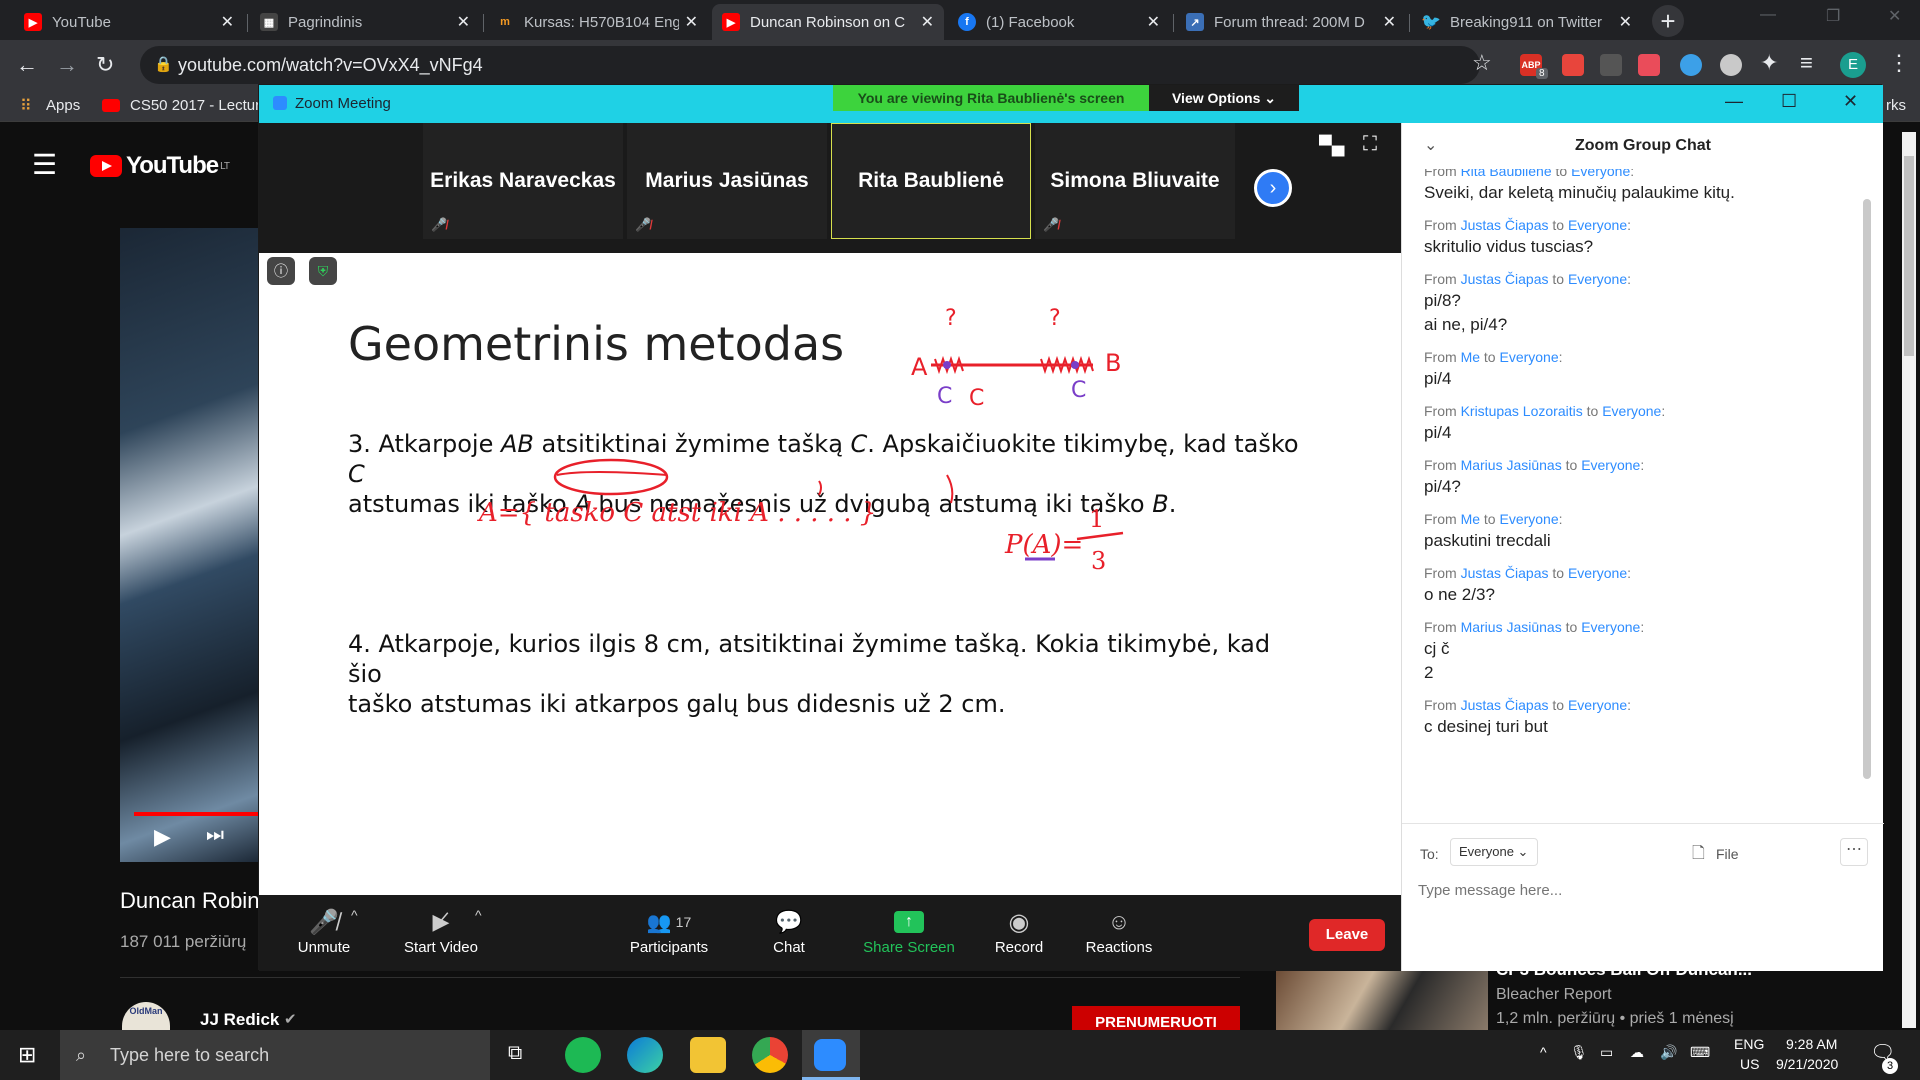  I want to click on star-bookmark-icon: ☆, so click(1482, 63).